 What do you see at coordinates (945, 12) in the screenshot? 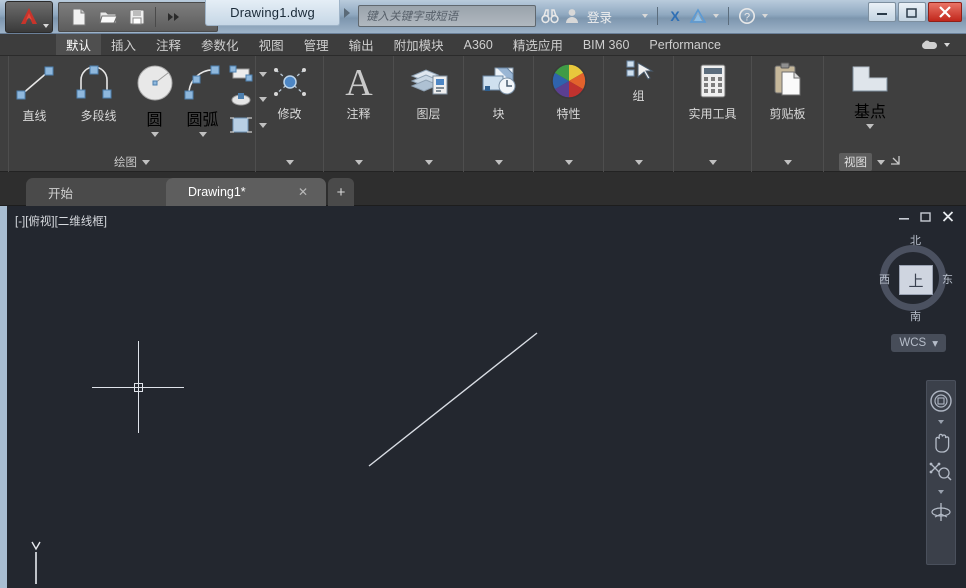
I see `close-button` at bounding box center [945, 12].